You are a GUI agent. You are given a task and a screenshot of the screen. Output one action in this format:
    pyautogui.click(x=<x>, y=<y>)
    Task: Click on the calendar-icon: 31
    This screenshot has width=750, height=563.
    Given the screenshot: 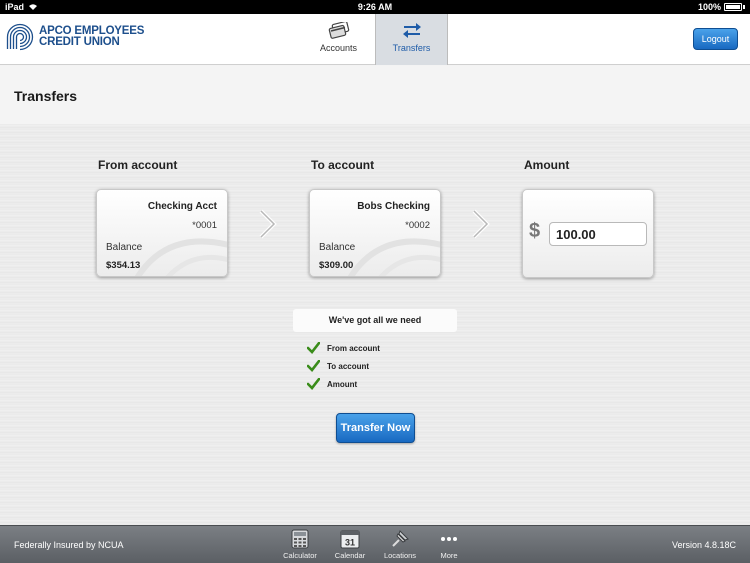 What is the action you would take?
    pyautogui.click(x=350, y=539)
    